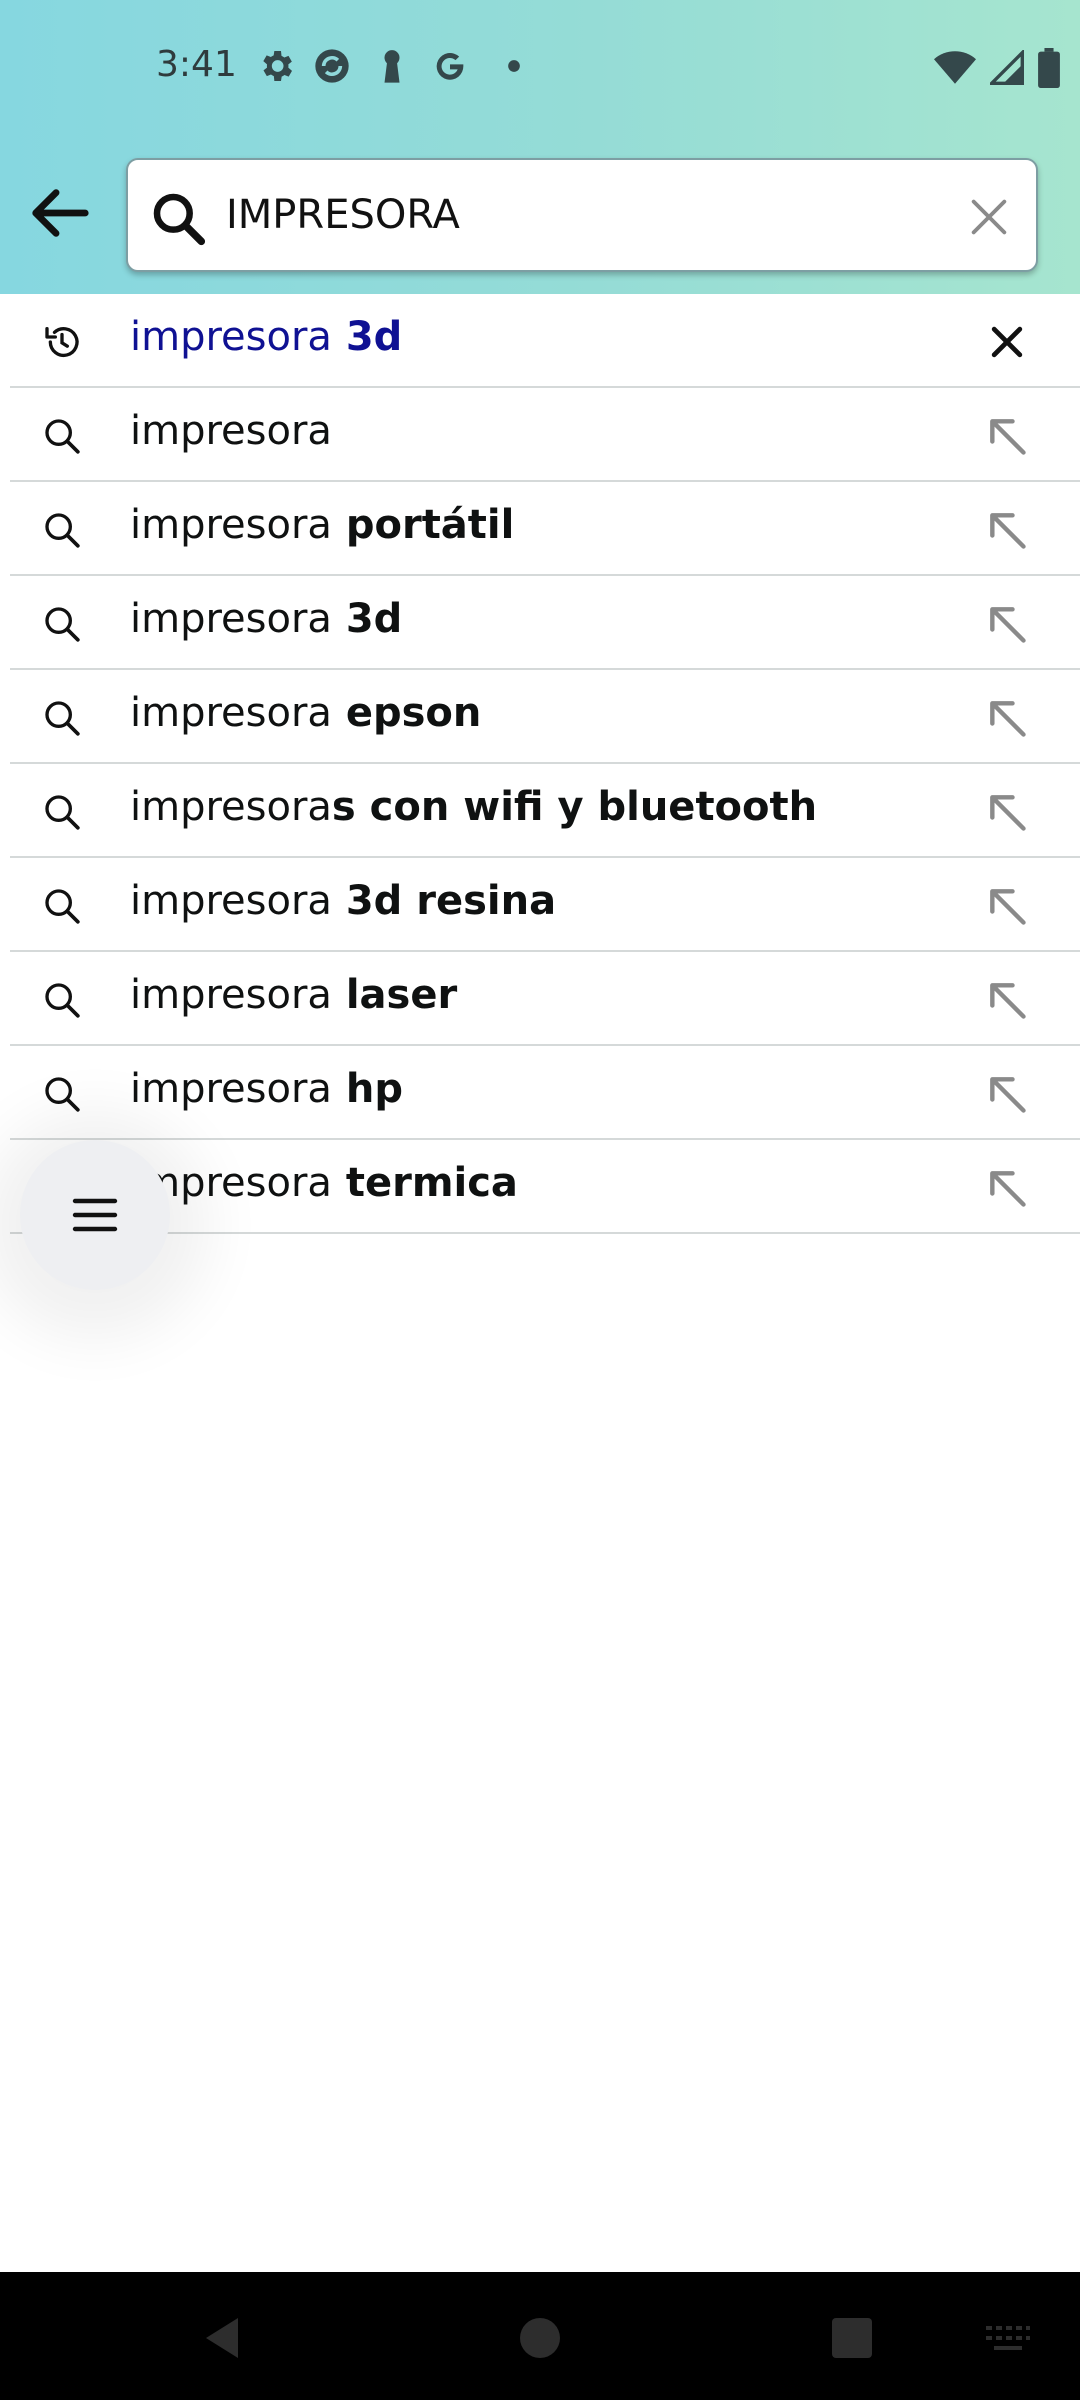 This screenshot has width=1080, height=2400. Describe the element at coordinates (62, 342) in the screenshot. I see `history-icon` at that location.